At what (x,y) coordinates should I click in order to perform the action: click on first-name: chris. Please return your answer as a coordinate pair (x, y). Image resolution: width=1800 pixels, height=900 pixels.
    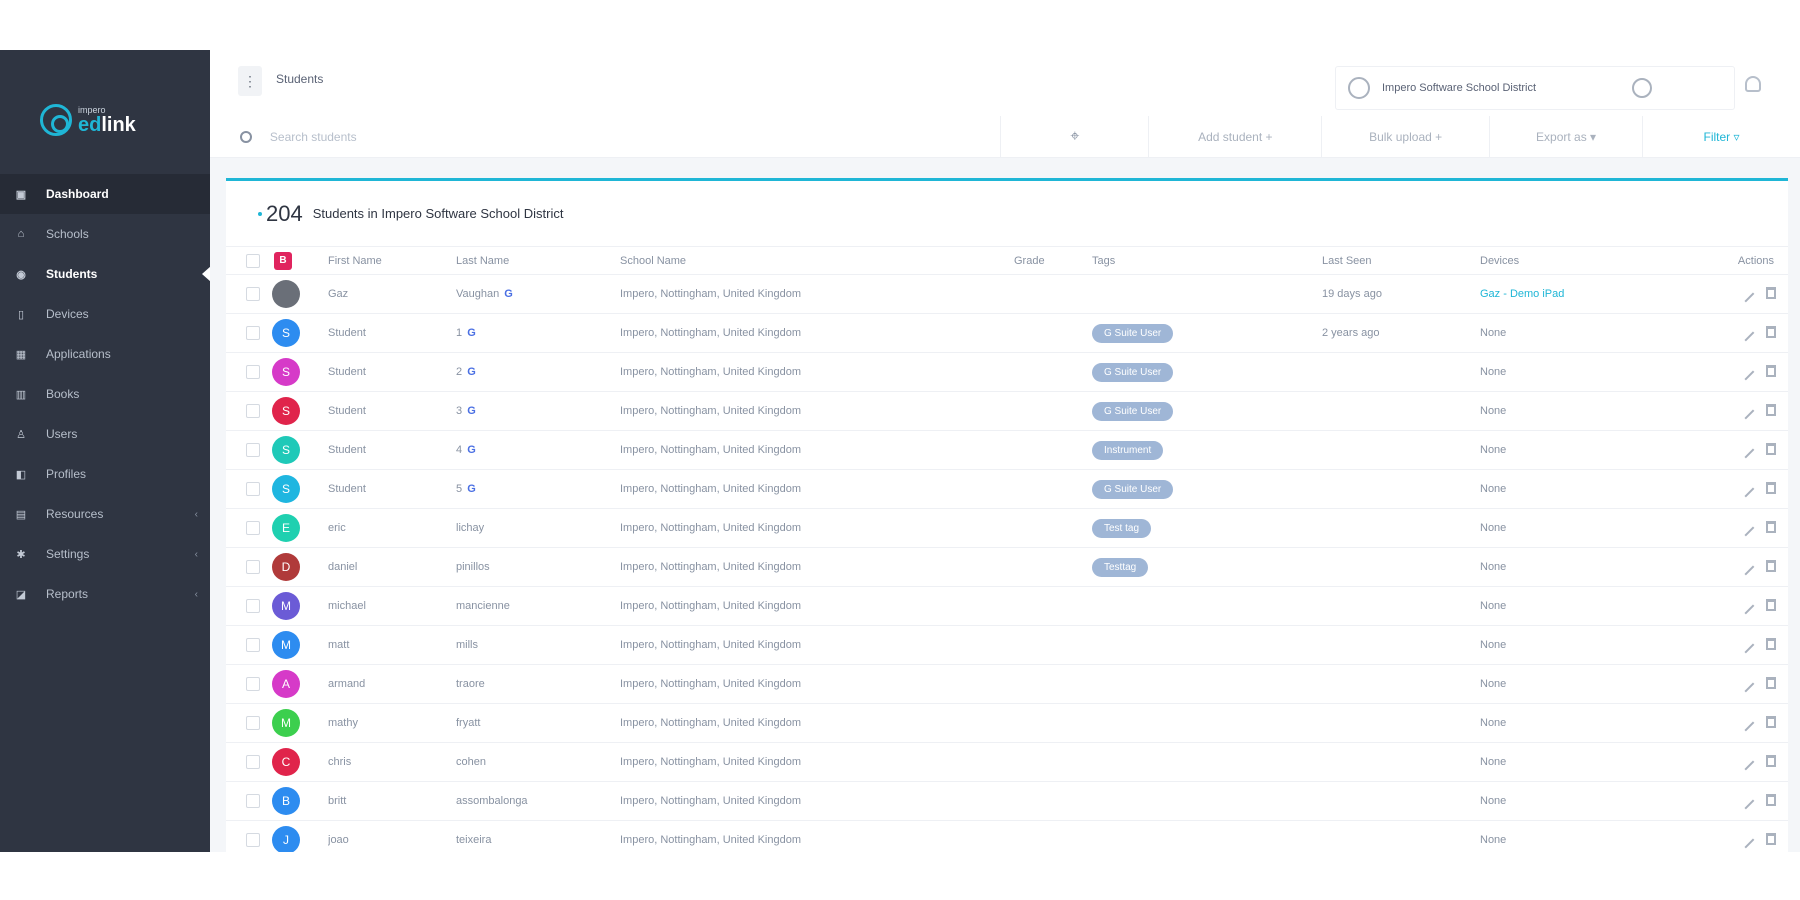
    Looking at the image, I should click on (339, 762).